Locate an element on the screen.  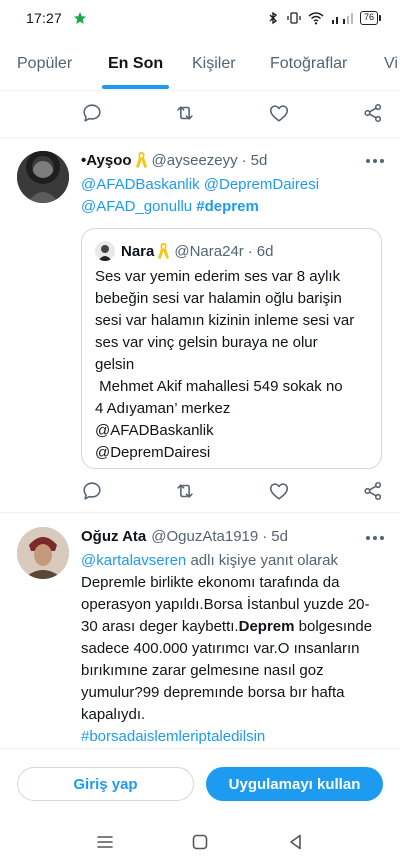
reply-context-label: adlı kişiye yanıt olarak is located at coordinates (264, 560).